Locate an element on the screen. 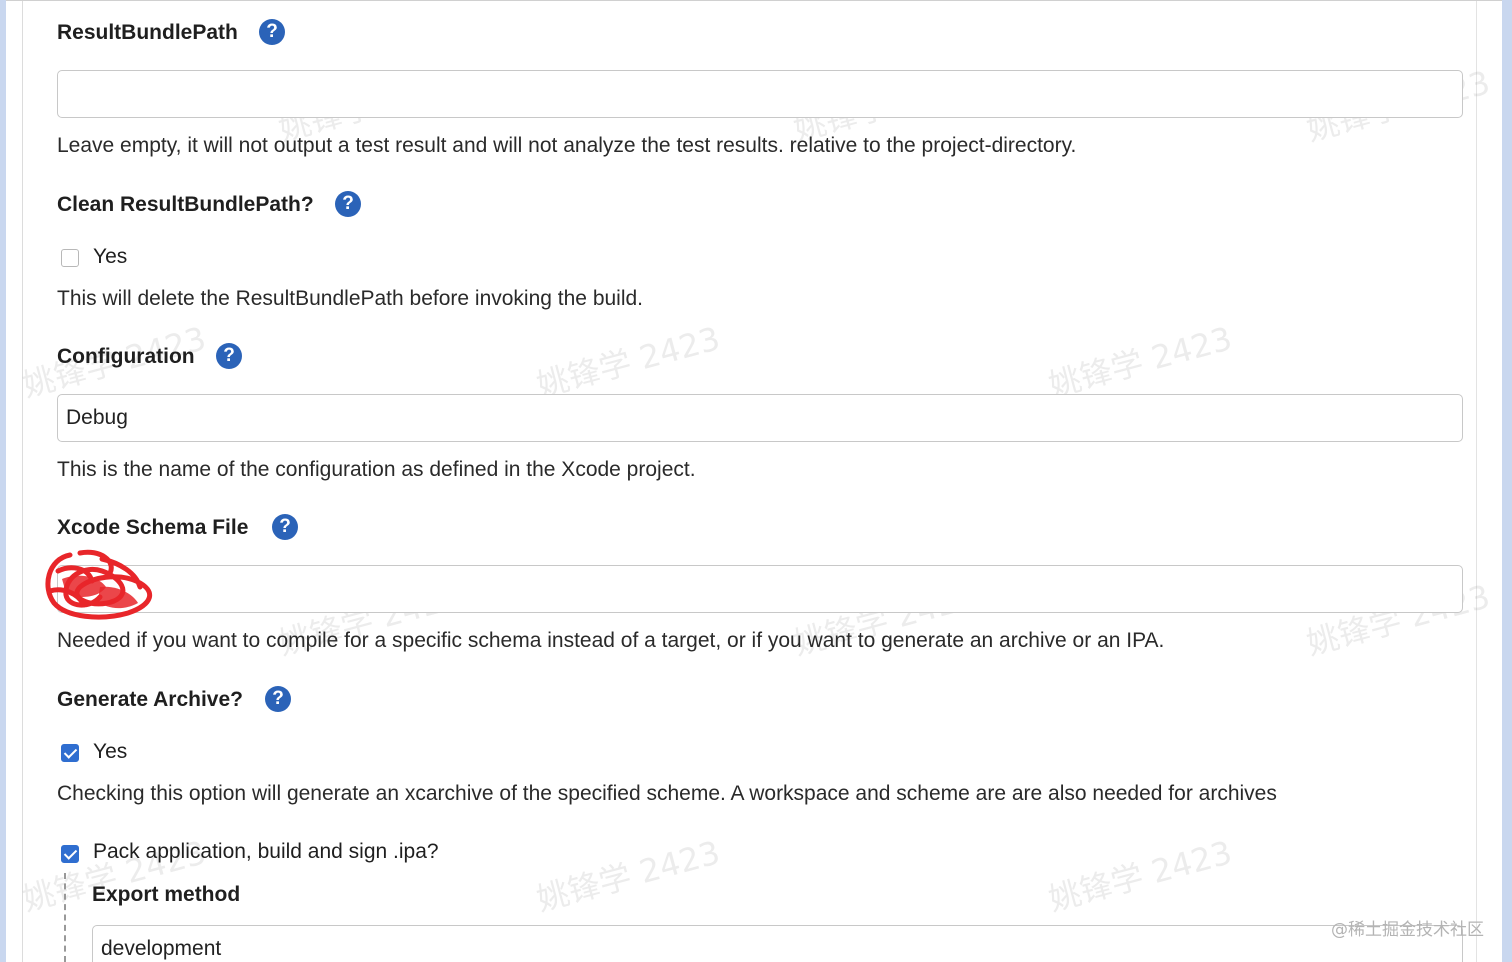 Image resolution: width=1512 pixels, height=962 pixels. pack-application-checkbox is located at coordinates (70, 854).